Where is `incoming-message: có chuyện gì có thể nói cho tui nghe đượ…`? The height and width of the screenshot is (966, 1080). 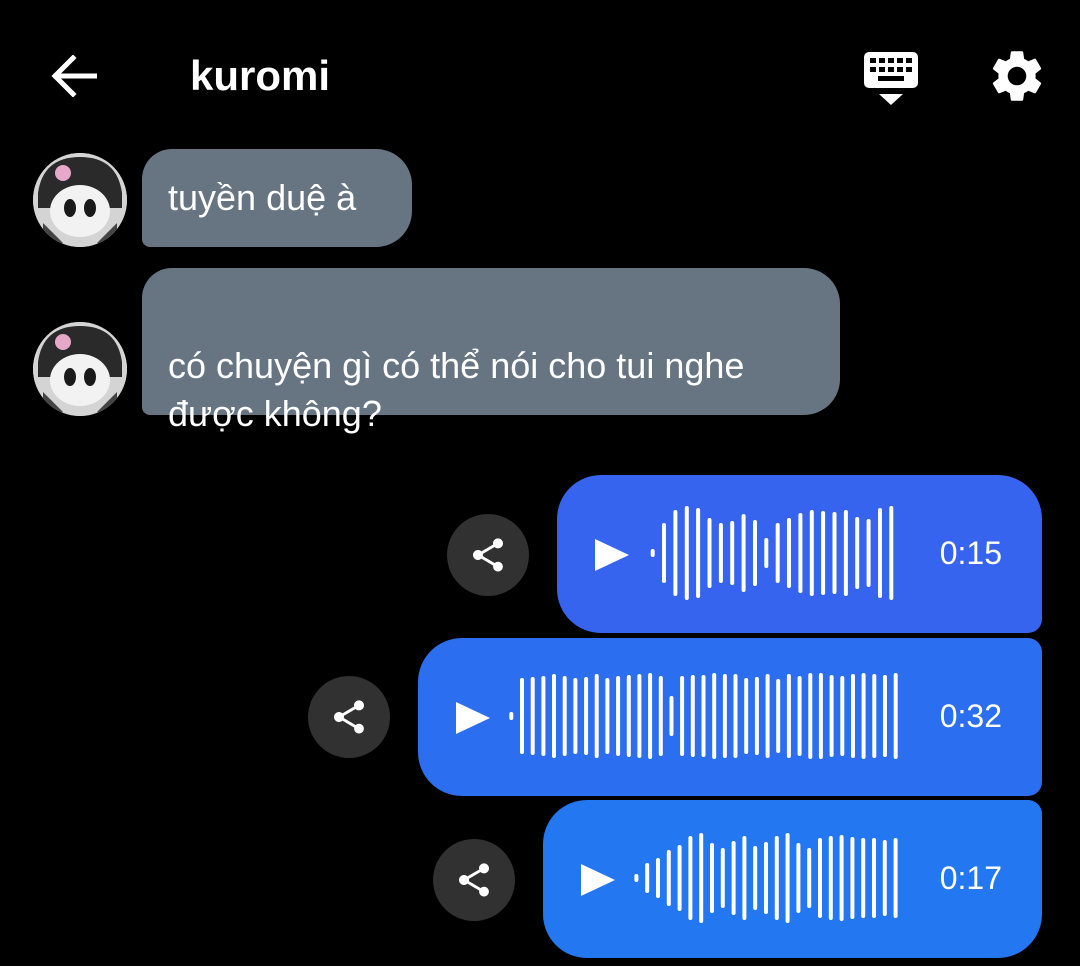
incoming-message: có chuyện gì có thể nói cho tui nghe đượ… is located at coordinates (491, 351).